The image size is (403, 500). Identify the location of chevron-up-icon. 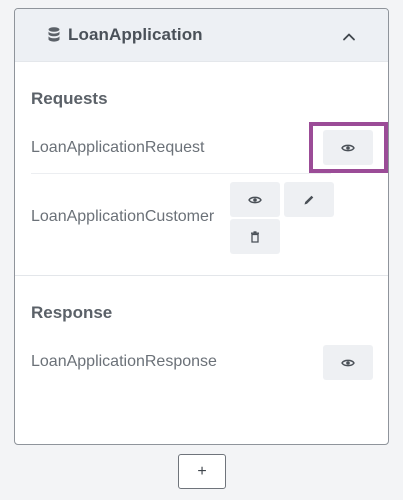
(349, 36).